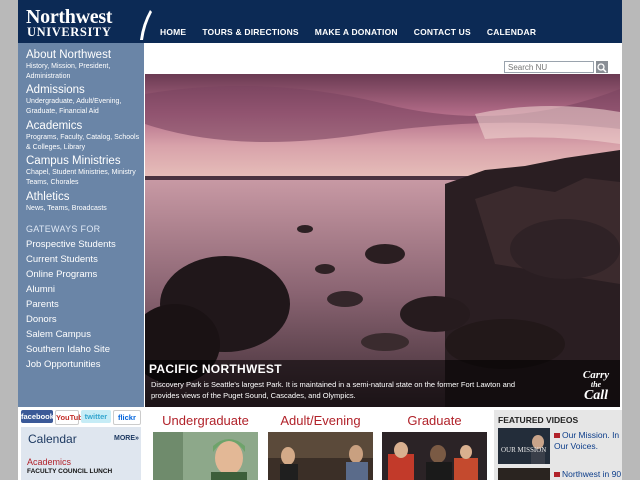 The width and height of the screenshot is (640, 480). Describe the element at coordinates (73, 161) in the screenshot. I see `sidebar-section-title: Campus Ministries` at that location.